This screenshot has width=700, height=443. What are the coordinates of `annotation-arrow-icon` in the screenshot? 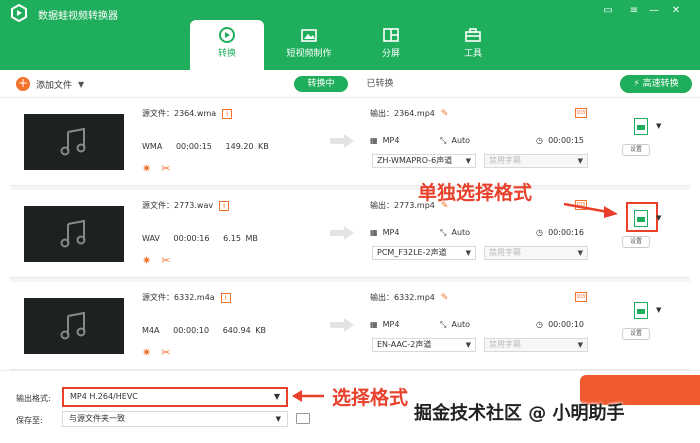 It's located at (590, 210).